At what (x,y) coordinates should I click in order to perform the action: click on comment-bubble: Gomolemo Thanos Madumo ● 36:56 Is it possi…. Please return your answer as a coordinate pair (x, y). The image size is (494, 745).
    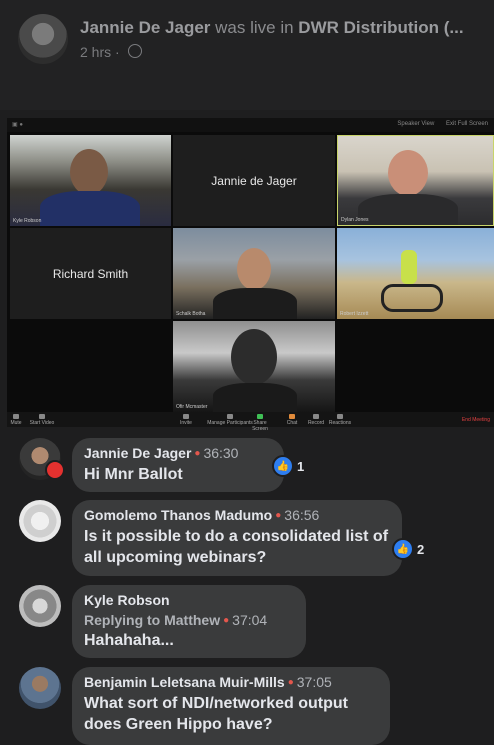
    Looking at the image, I should click on (237, 538).